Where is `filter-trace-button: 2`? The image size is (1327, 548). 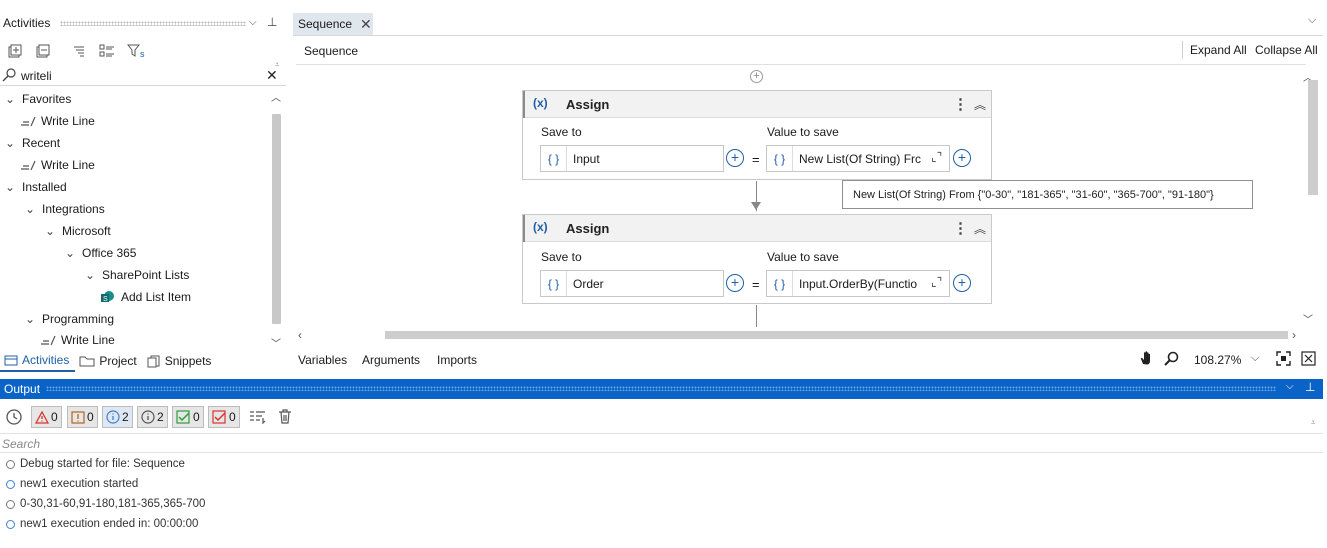
filter-trace-button: 2 is located at coordinates (152, 417).